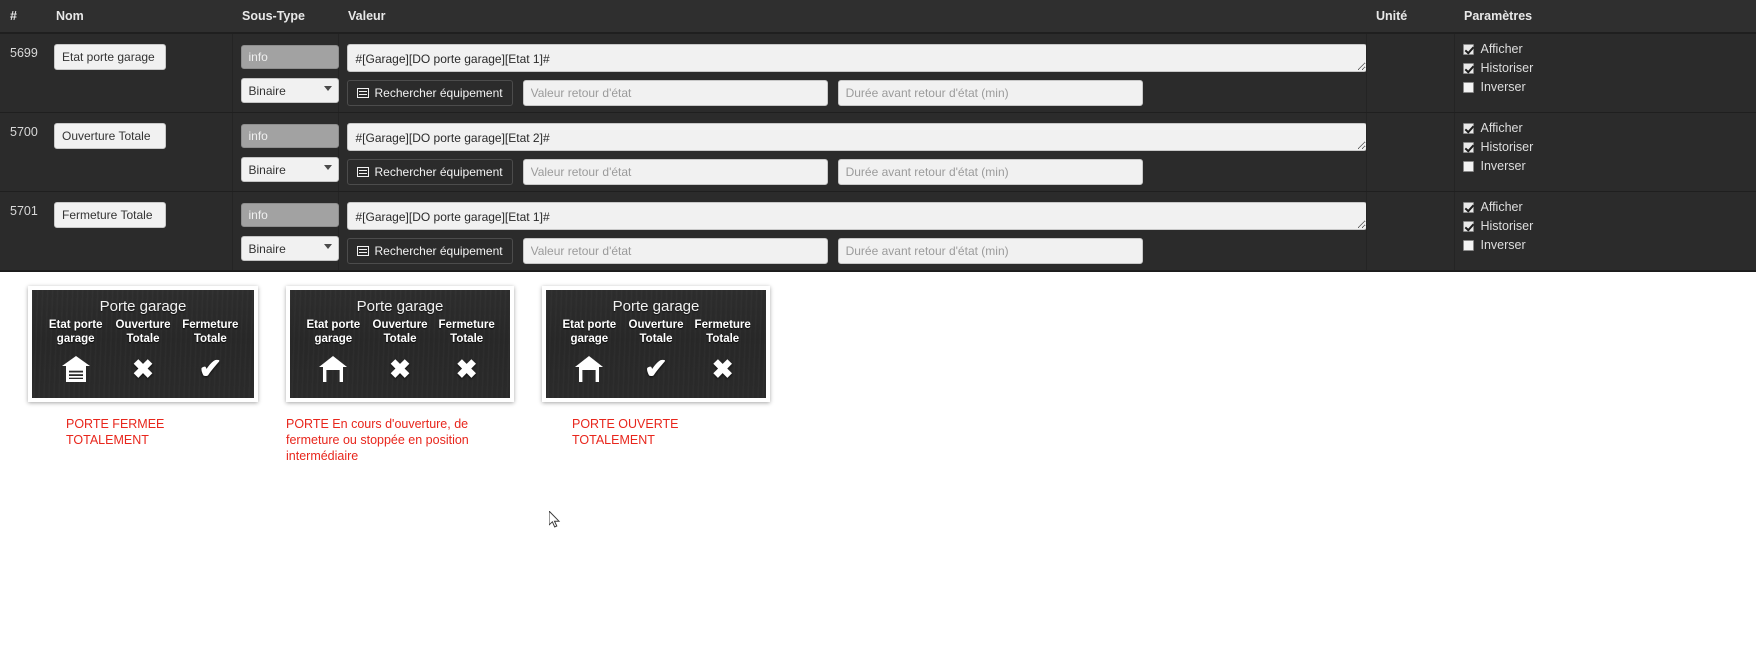 Image resolution: width=1756 pixels, height=648 pixels. I want to click on widget-command-ouverture: Ouverture Totale ✔, so click(656, 352).